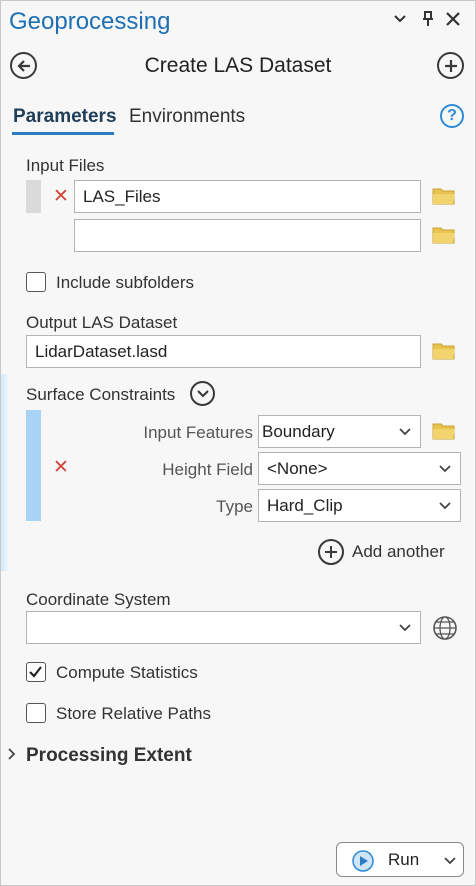 Image resolution: width=476 pixels, height=886 pixels. What do you see at coordinates (98, 599) in the screenshot?
I see `coordinate-system-label: Coordinate System` at bounding box center [98, 599].